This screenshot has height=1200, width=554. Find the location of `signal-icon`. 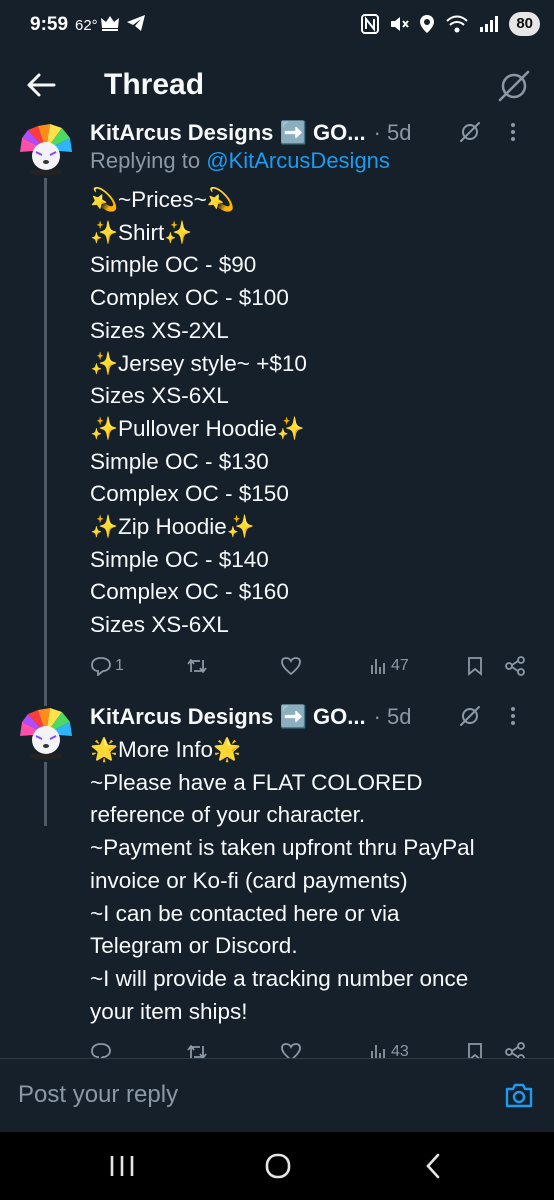

signal-icon is located at coordinates (489, 24).